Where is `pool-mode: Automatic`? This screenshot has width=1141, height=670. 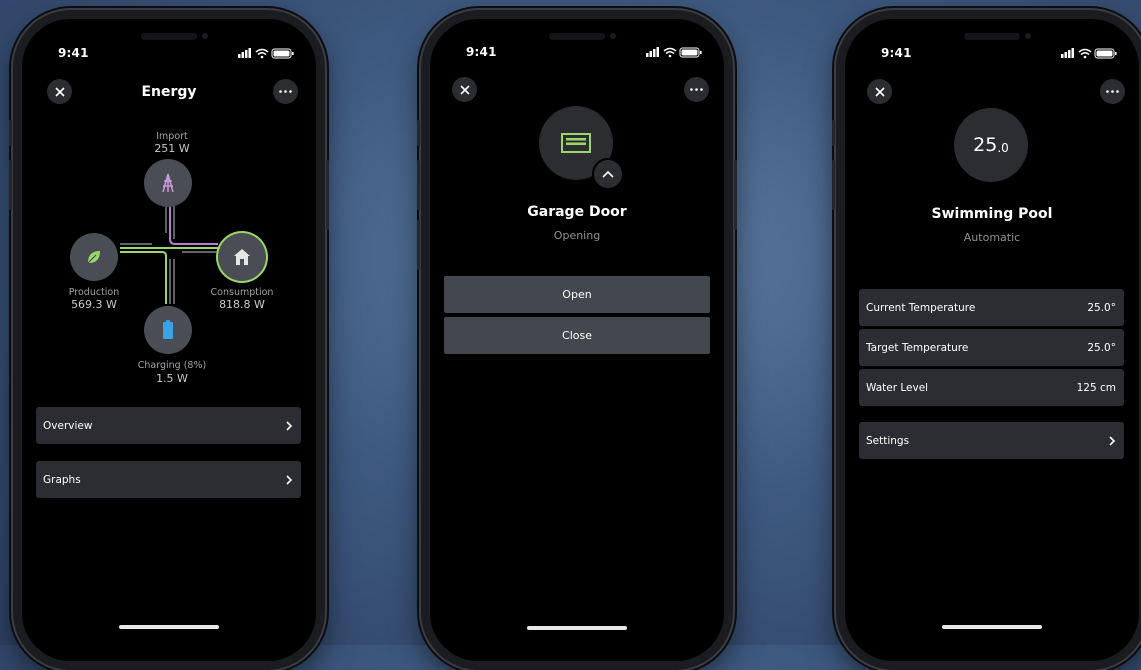
pool-mode: Automatic is located at coordinates (992, 237).